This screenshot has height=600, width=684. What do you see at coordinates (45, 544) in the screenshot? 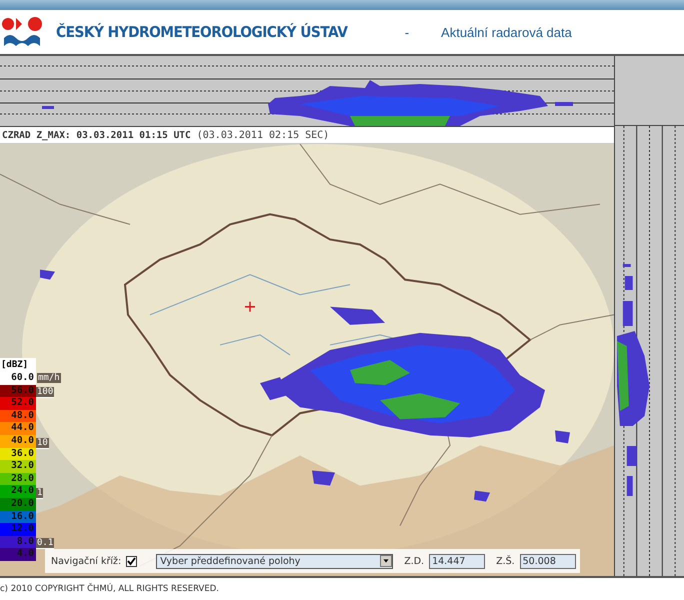
I see `rain-scale-mark: 0.1` at bounding box center [45, 544].